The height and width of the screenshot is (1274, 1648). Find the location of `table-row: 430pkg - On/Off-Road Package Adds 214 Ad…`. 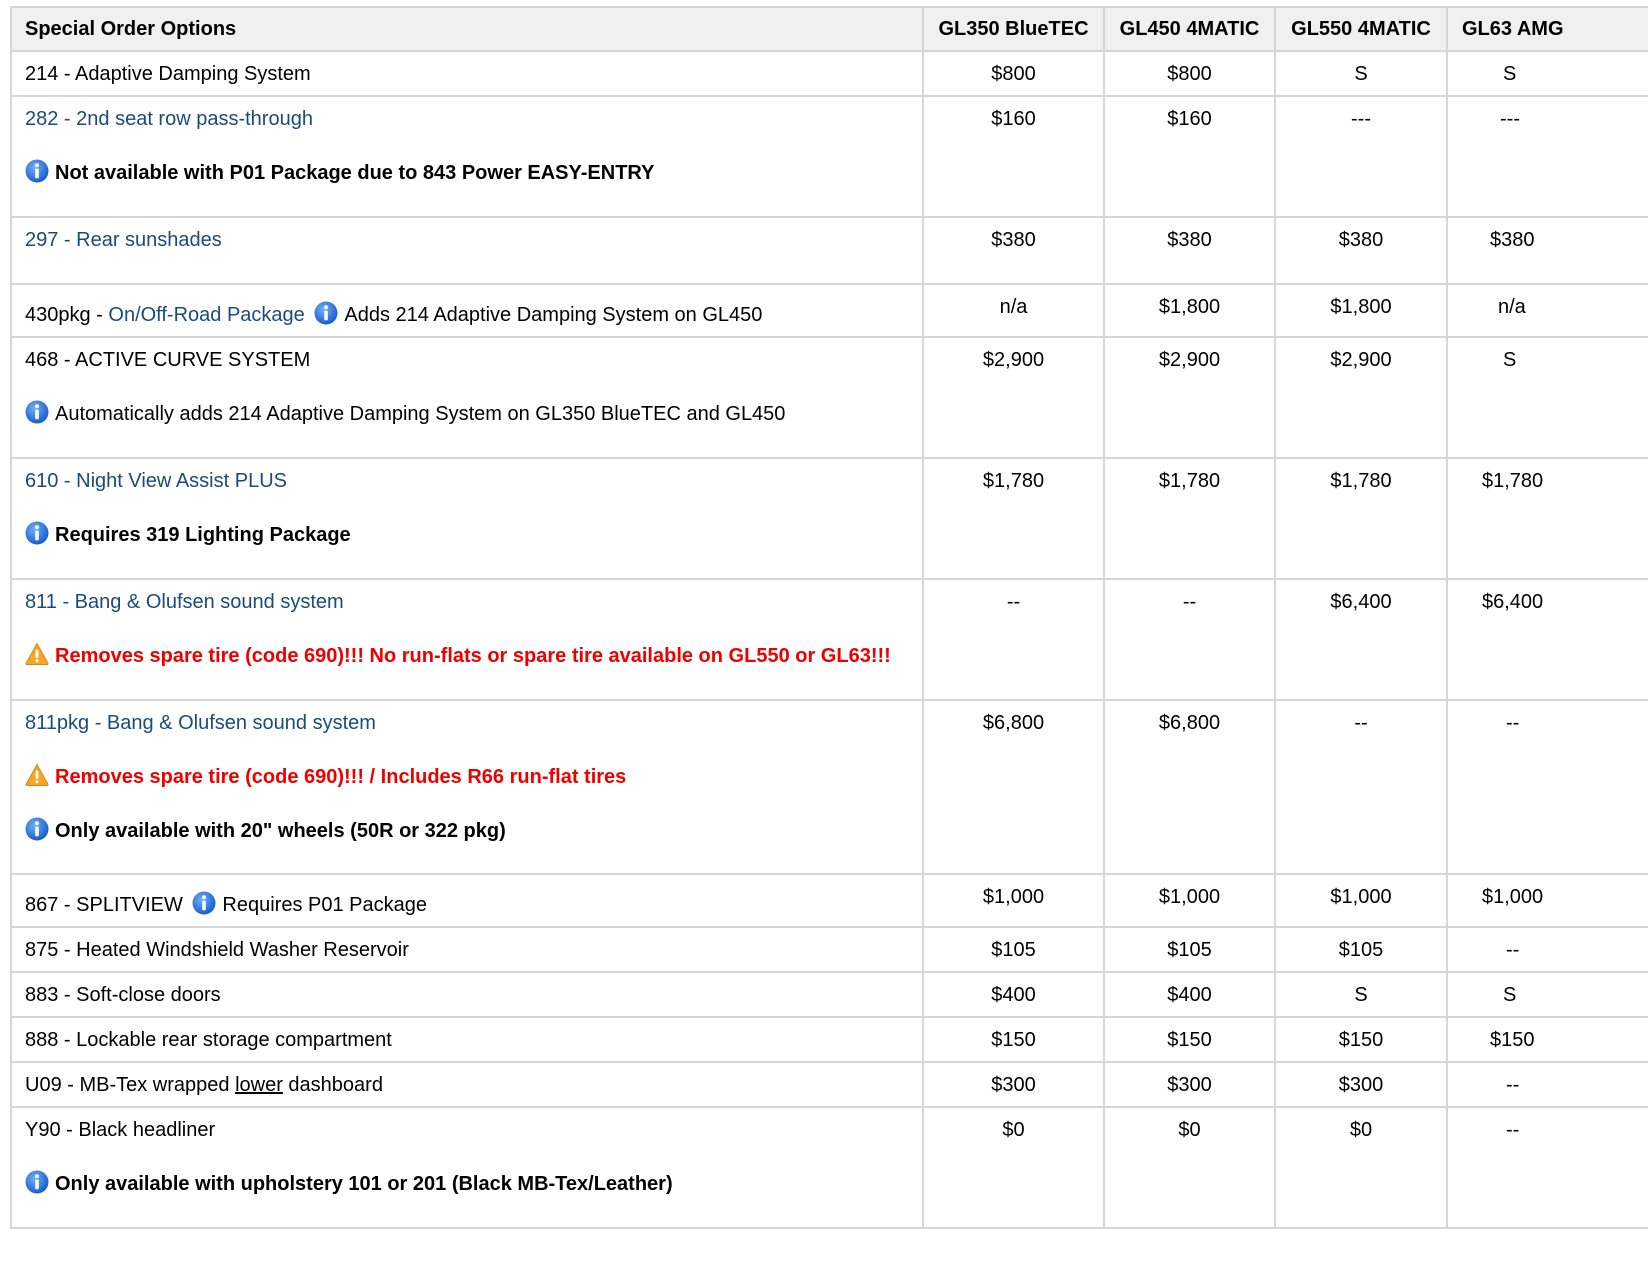

table-row: 430pkg - On/Off-Road Package Adds 214 Ad… is located at coordinates (829, 310).